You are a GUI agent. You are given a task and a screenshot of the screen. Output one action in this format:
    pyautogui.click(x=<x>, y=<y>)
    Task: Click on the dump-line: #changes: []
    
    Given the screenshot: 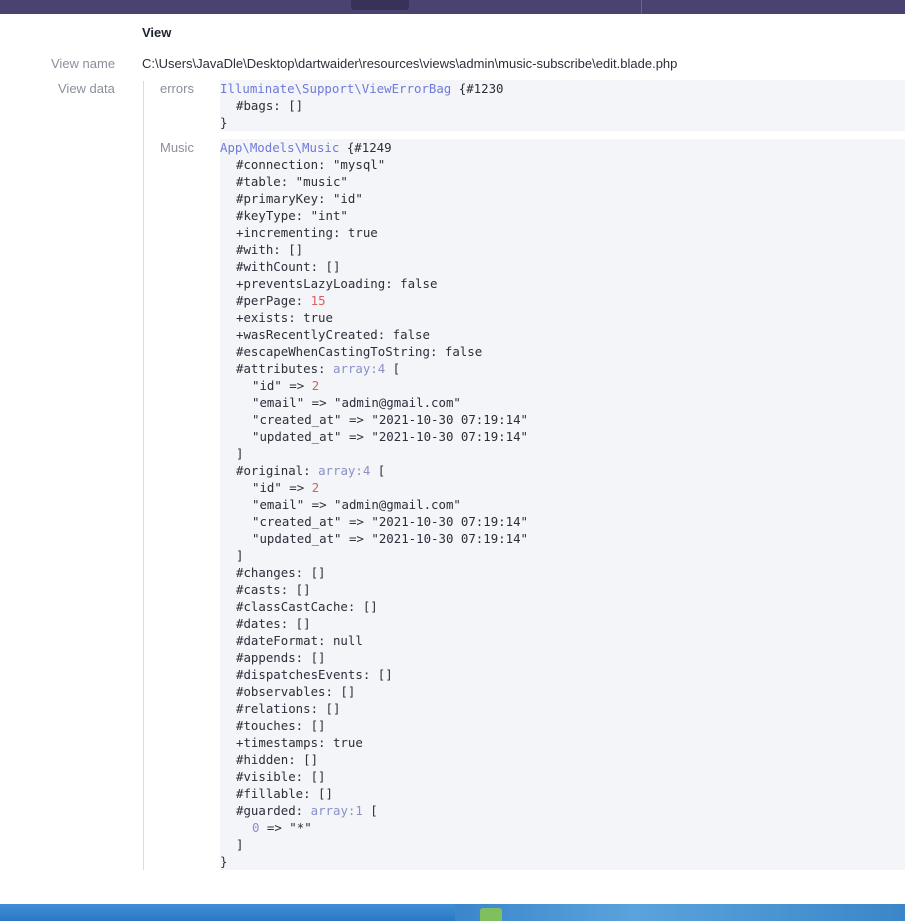 What is the action you would take?
    pyautogui.click(x=562, y=572)
    